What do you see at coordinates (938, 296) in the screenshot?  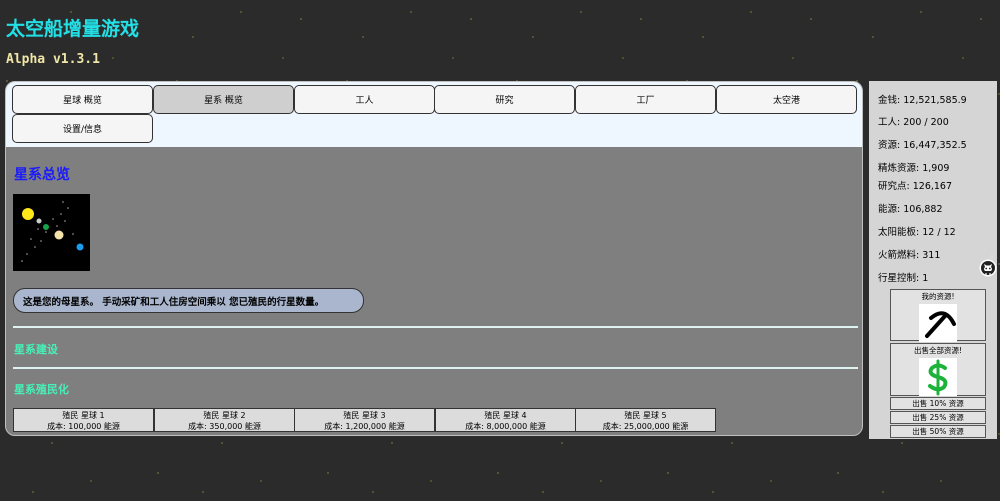 I see `mine-resources-label: 我的资源!` at bounding box center [938, 296].